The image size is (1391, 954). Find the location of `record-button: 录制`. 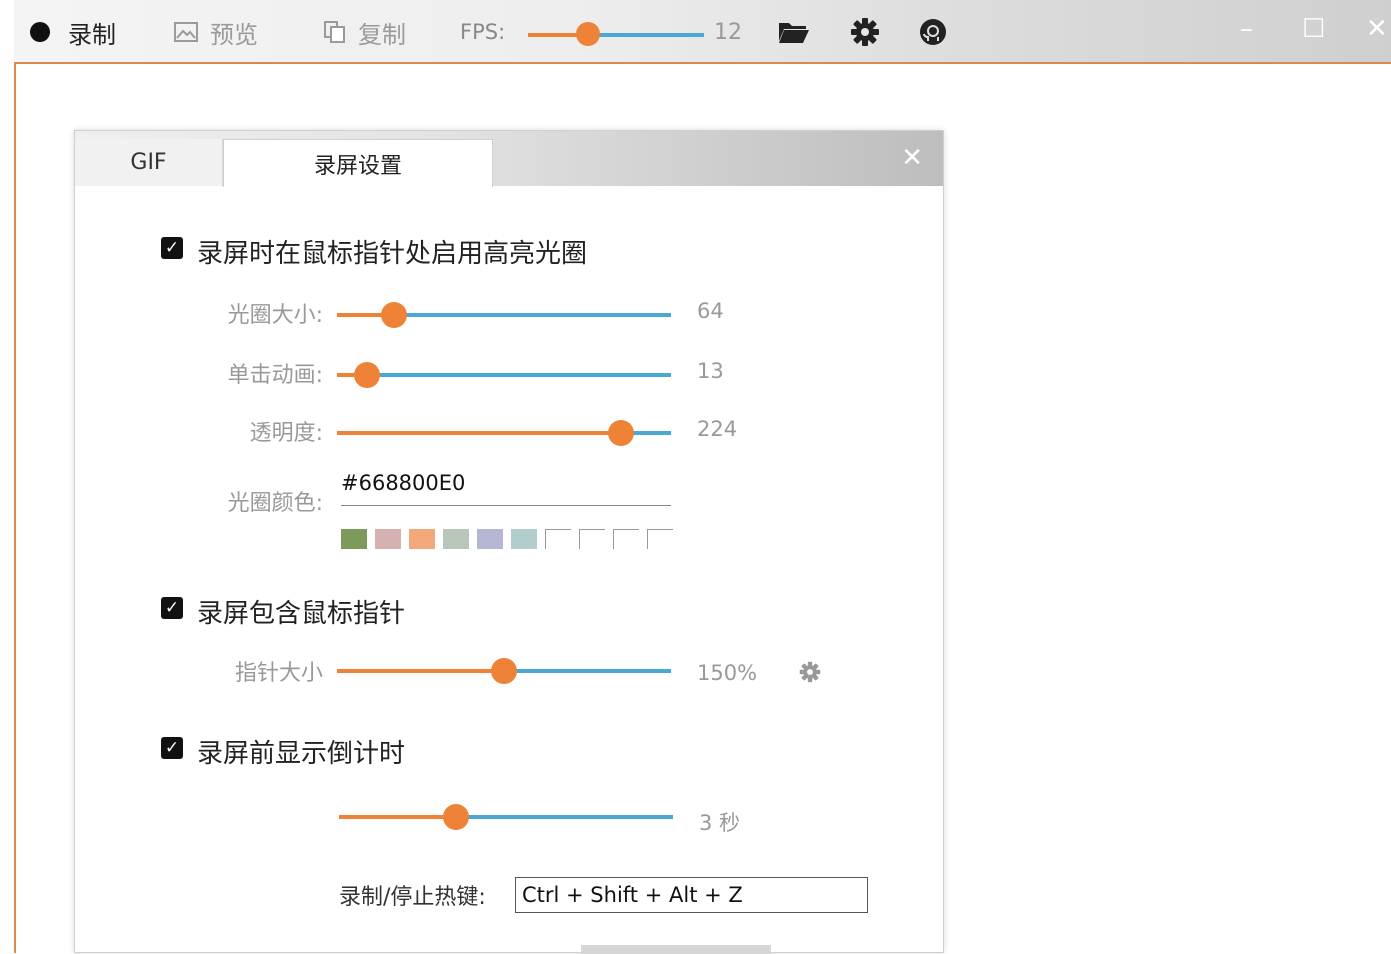

record-button: 录制 is located at coordinates (73, 32).